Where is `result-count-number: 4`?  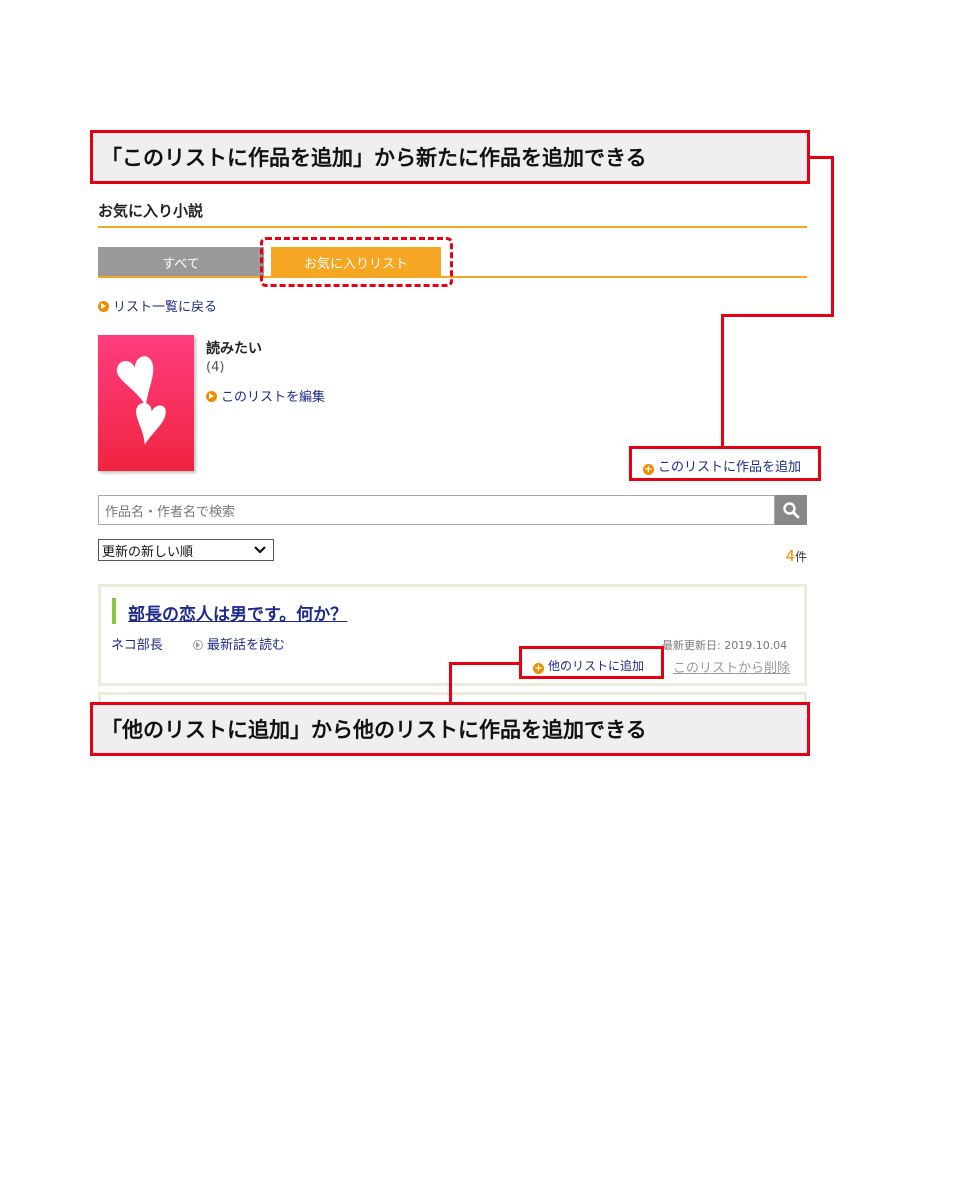
result-count-number: 4 is located at coordinates (790, 556).